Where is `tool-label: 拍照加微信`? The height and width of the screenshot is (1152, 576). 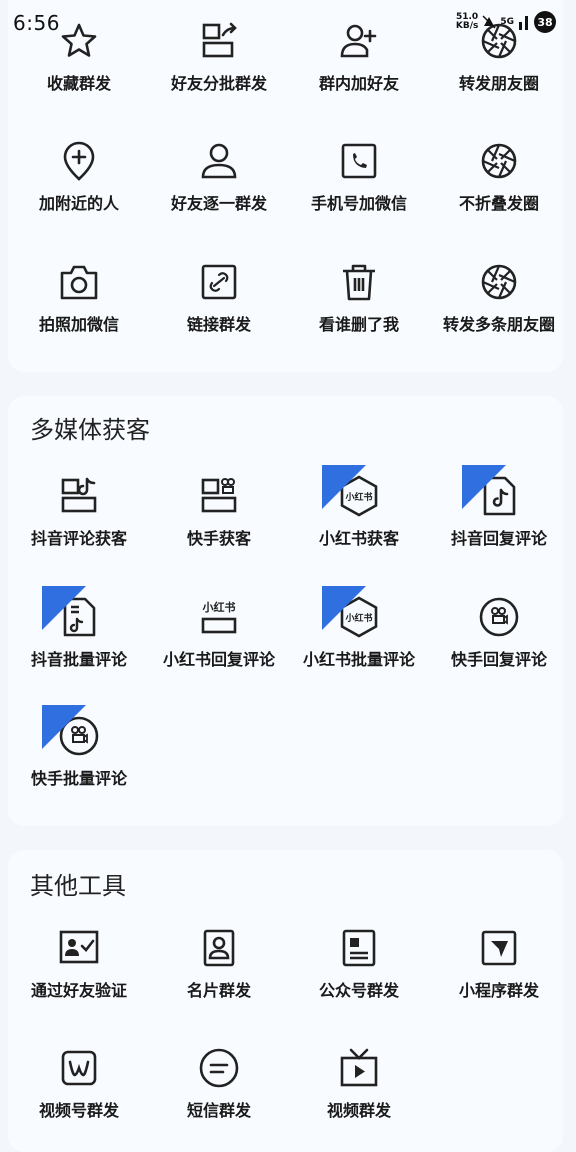 tool-label: 拍照加微信 is located at coordinates (78, 324).